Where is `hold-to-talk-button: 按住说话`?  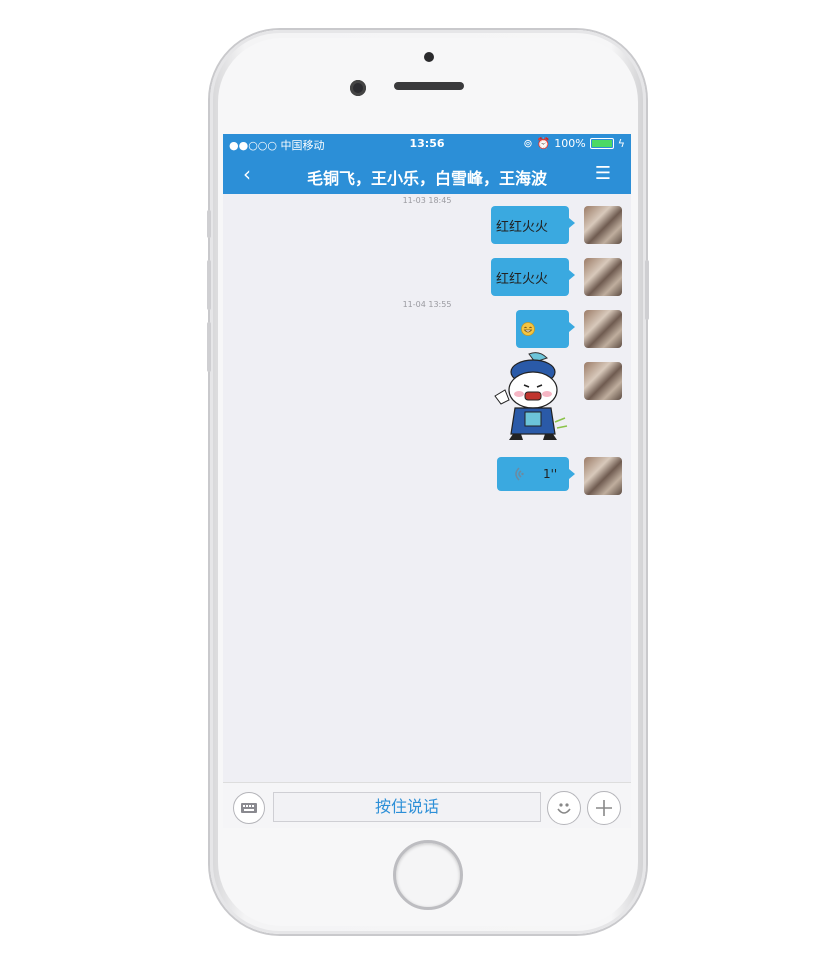 hold-to-talk-button: 按住说话 is located at coordinates (407, 807).